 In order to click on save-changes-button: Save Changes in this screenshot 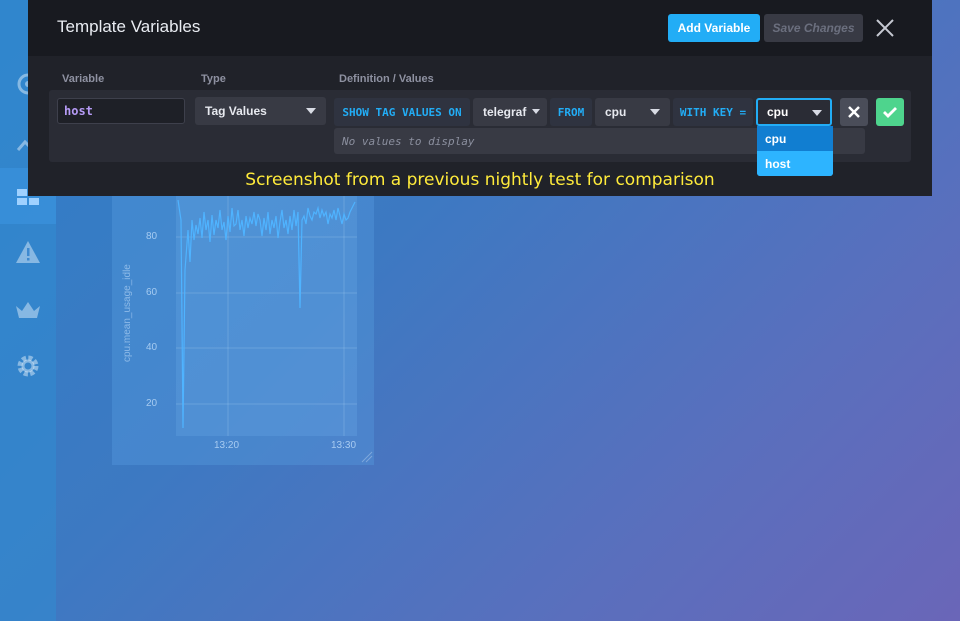, I will do `click(813, 28)`.